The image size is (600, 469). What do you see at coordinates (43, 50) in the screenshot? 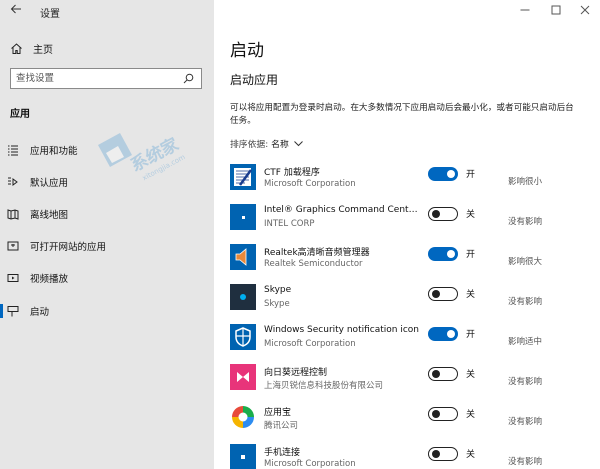
I see `nav-home-label: 主页` at bounding box center [43, 50].